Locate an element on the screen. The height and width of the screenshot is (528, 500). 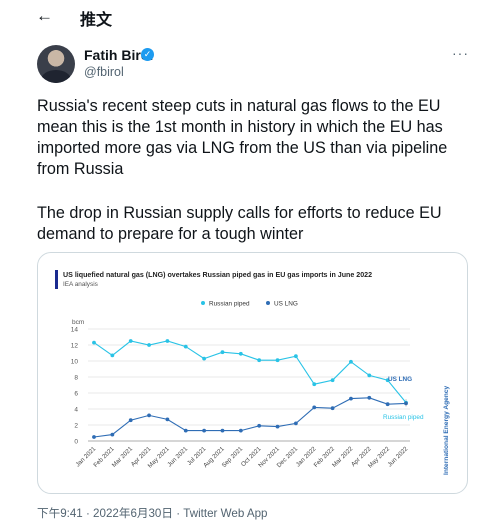
y-axis-label: bcm is located at coordinates (78, 322).